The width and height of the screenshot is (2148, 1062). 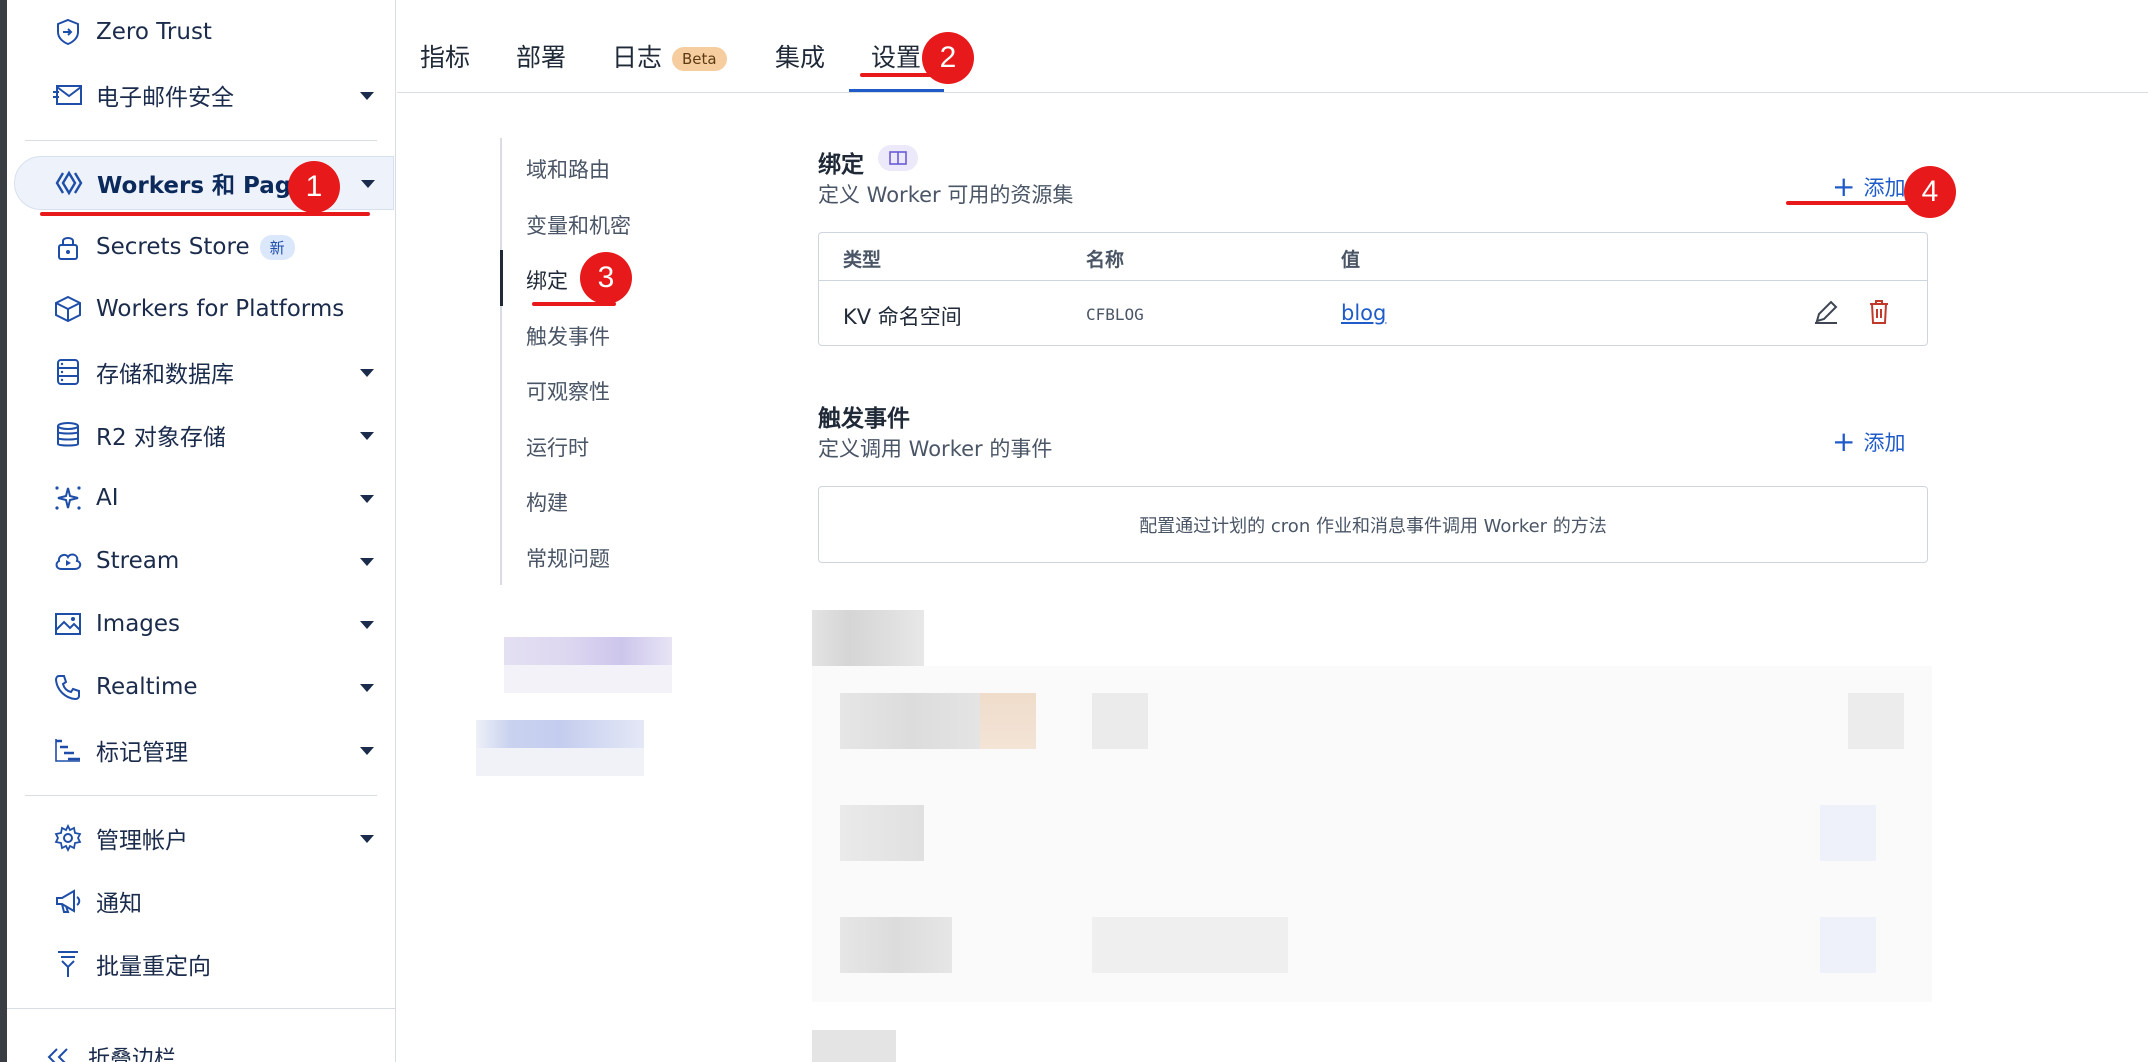 What do you see at coordinates (68, 838) in the screenshot?
I see `gear-icon` at bounding box center [68, 838].